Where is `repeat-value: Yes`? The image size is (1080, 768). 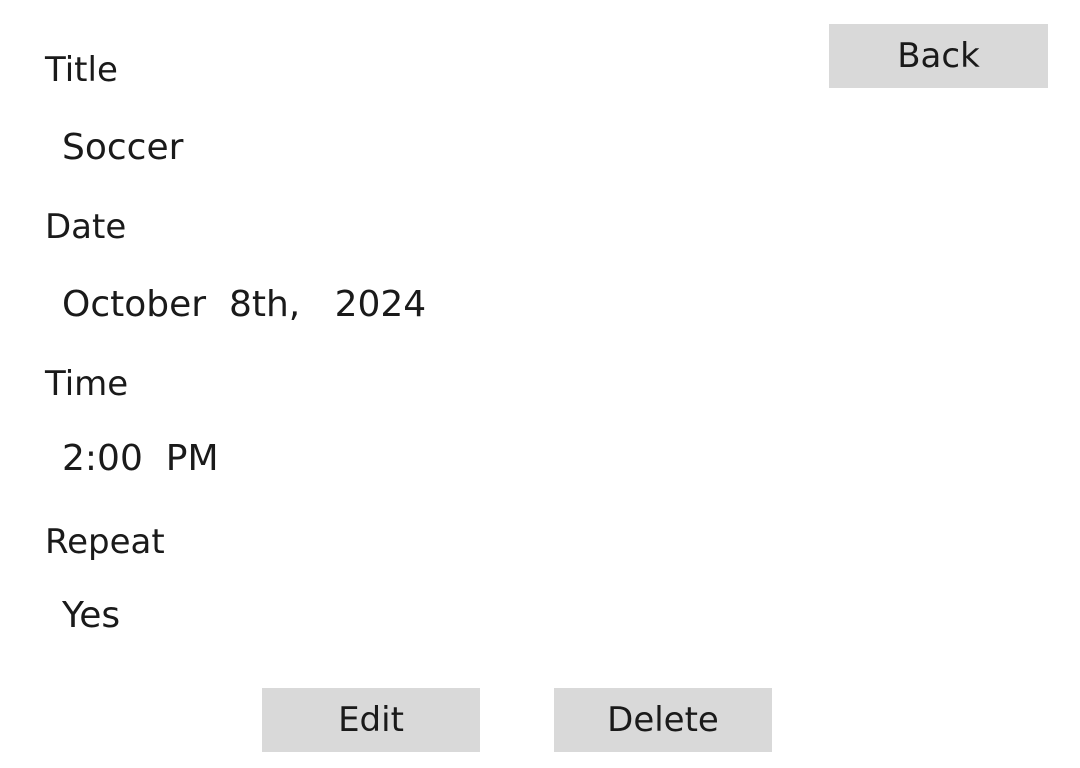 repeat-value: Yes is located at coordinates (91, 615).